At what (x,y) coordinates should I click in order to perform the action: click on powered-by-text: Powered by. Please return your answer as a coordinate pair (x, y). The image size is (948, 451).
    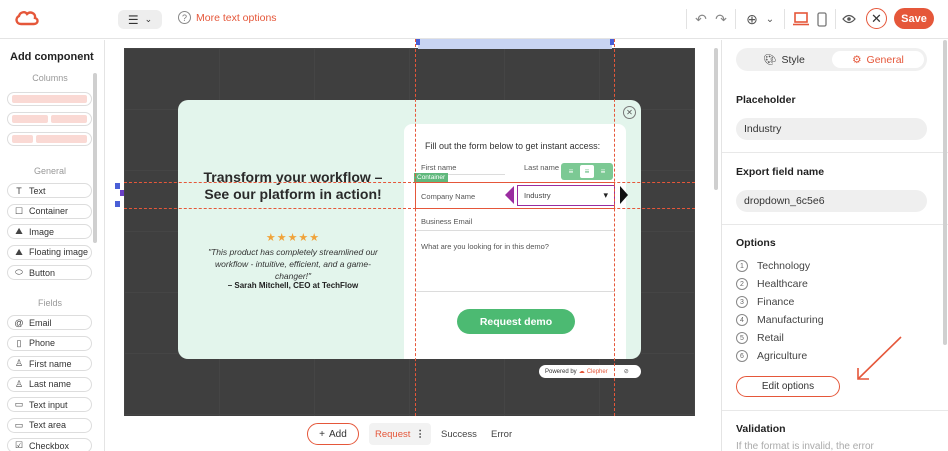
    Looking at the image, I should click on (561, 371).